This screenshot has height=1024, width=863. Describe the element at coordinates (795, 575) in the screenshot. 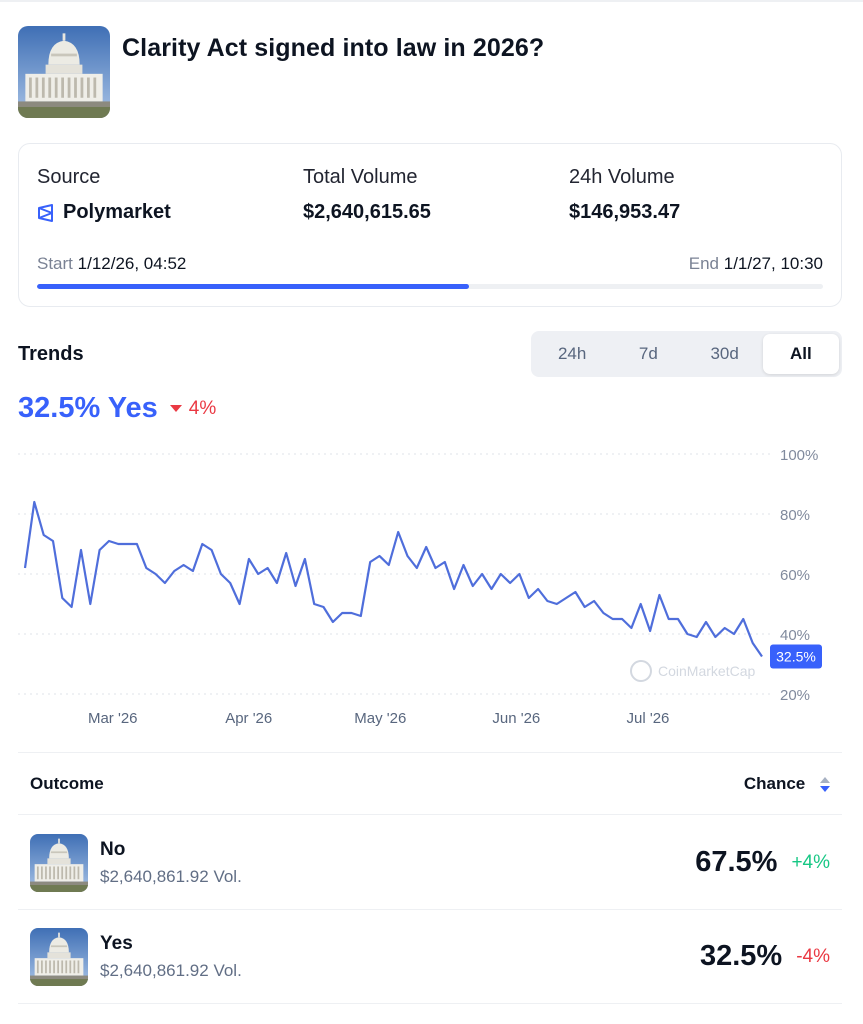

I see `y-tick-label: 60%` at that location.